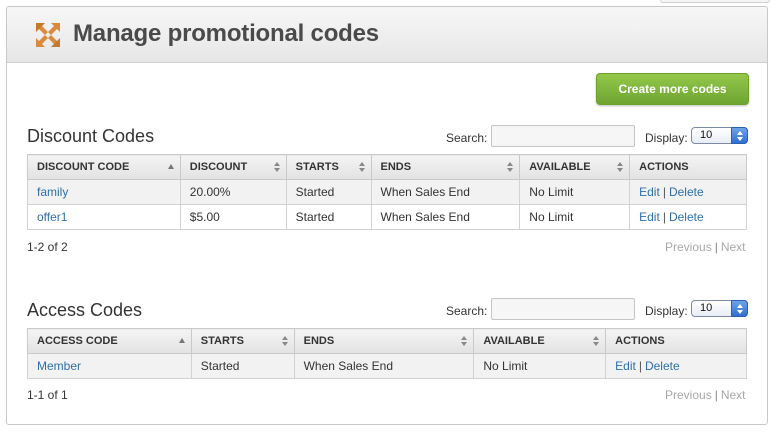 The height and width of the screenshot is (433, 776). What do you see at coordinates (104, 167) in the screenshot?
I see `column-header-discount-code: DISCOUNT CODE` at bounding box center [104, 167].